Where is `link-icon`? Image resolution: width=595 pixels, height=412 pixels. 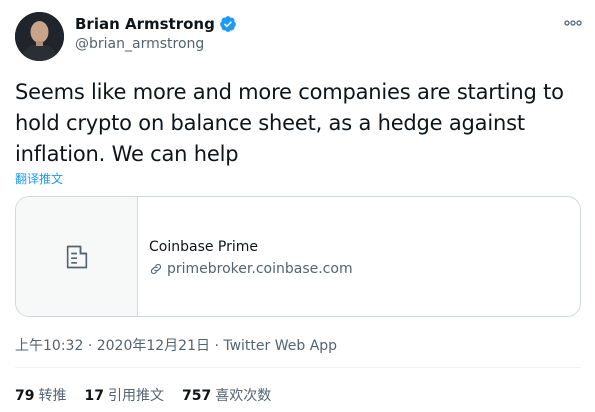 link-icon is located at coordinates (156, 269).